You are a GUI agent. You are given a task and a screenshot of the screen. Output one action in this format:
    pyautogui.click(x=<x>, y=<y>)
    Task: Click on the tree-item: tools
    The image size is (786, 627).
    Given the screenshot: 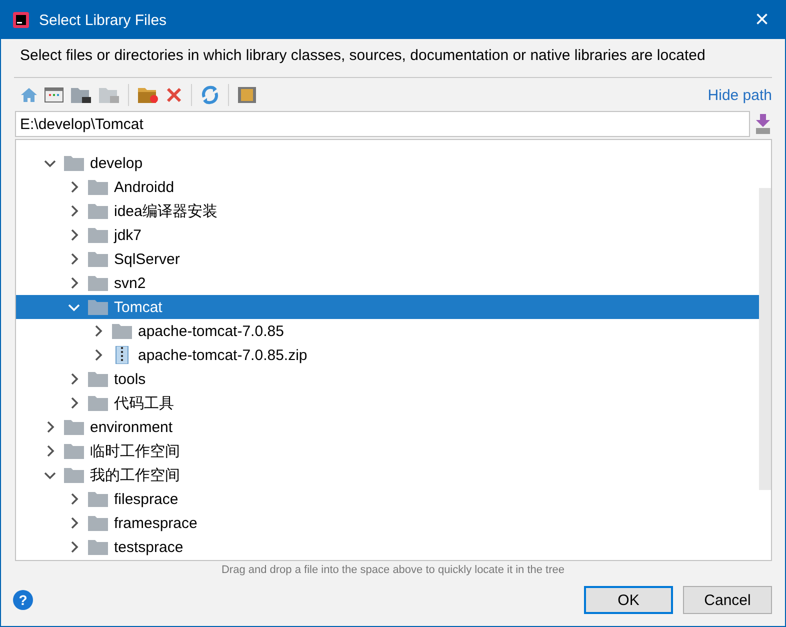 What is the action you would take?
    pyautogui.click(x=387, y=379)
    